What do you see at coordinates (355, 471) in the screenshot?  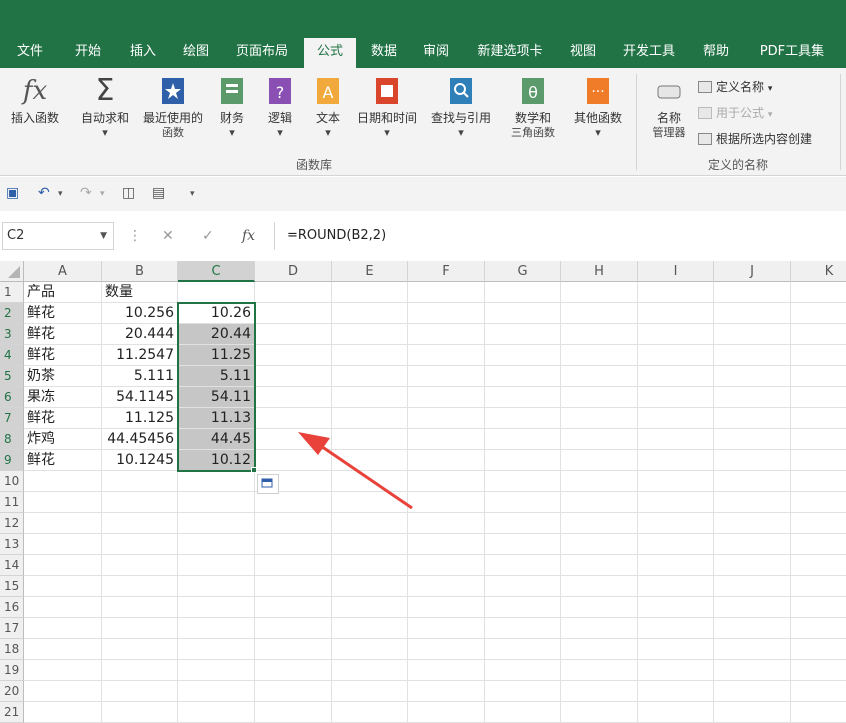 I see `annotation-arrow` at bounding box center [355, 471].